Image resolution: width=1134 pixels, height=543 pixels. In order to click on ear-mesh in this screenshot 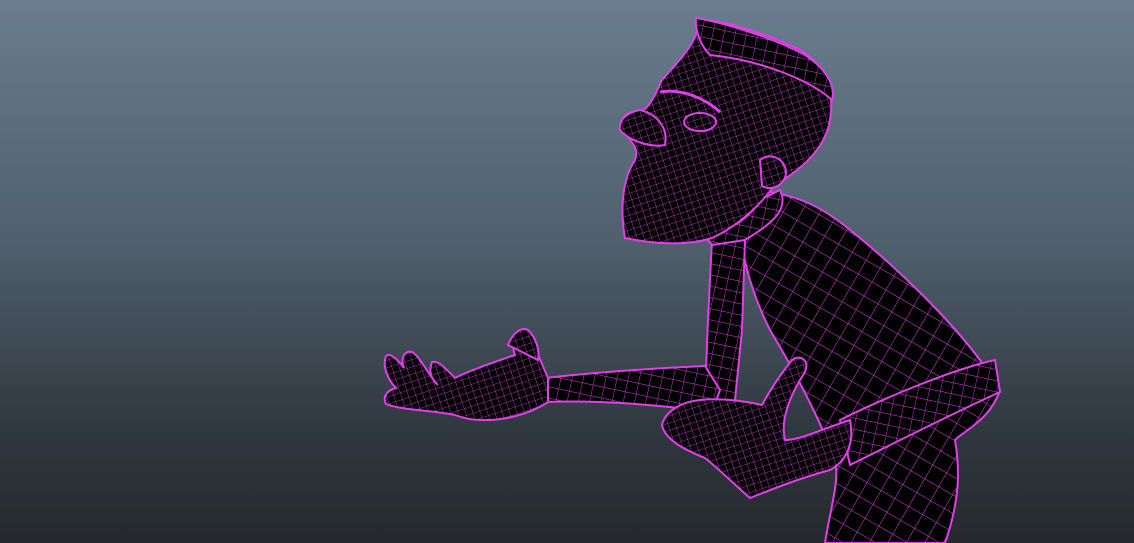, I will do `click(773, 172)`.